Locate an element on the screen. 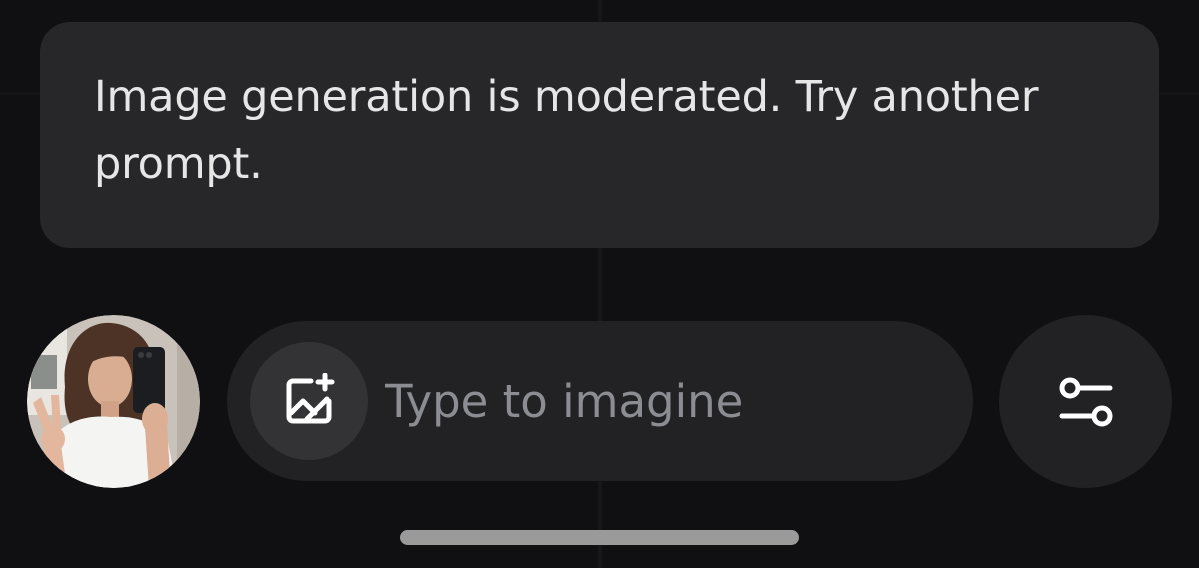 This screenshot has height=568, width=1199. settings-button is located at coordinates (1085, 401).